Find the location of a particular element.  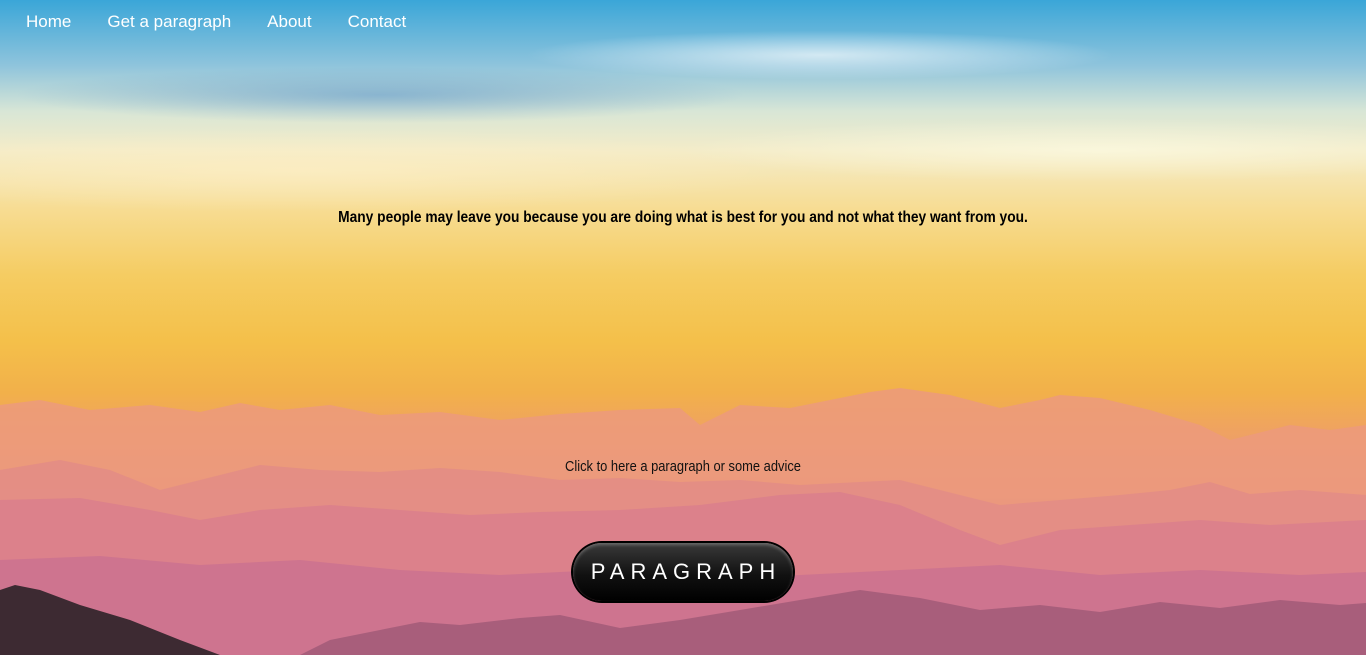

nav-about-link: About is located at coordinates (289, 22).